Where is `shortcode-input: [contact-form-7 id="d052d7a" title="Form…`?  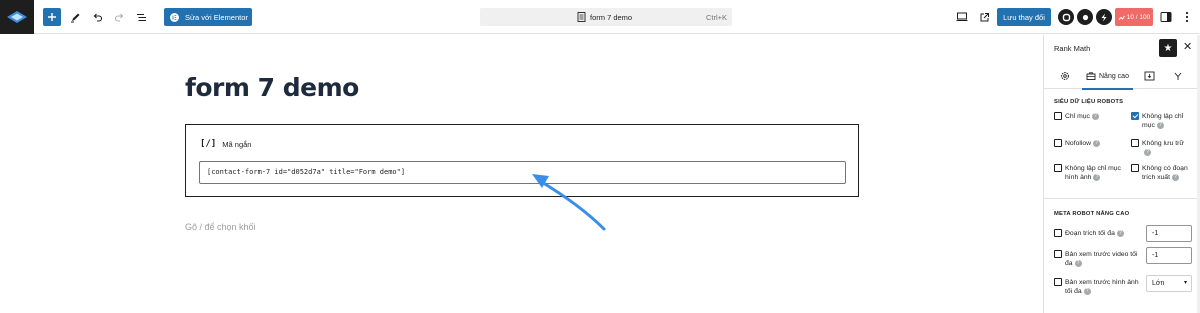
shortcode-input: [contact-form-7 id="d052d7a" title="Form… is located at coordinates (522, 172).